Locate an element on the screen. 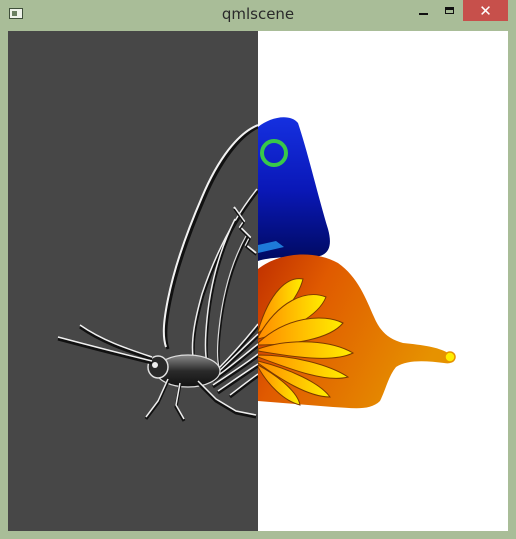 This screenshot has height=539, width=516. minimize-icon is located at coordinates (423, 13).